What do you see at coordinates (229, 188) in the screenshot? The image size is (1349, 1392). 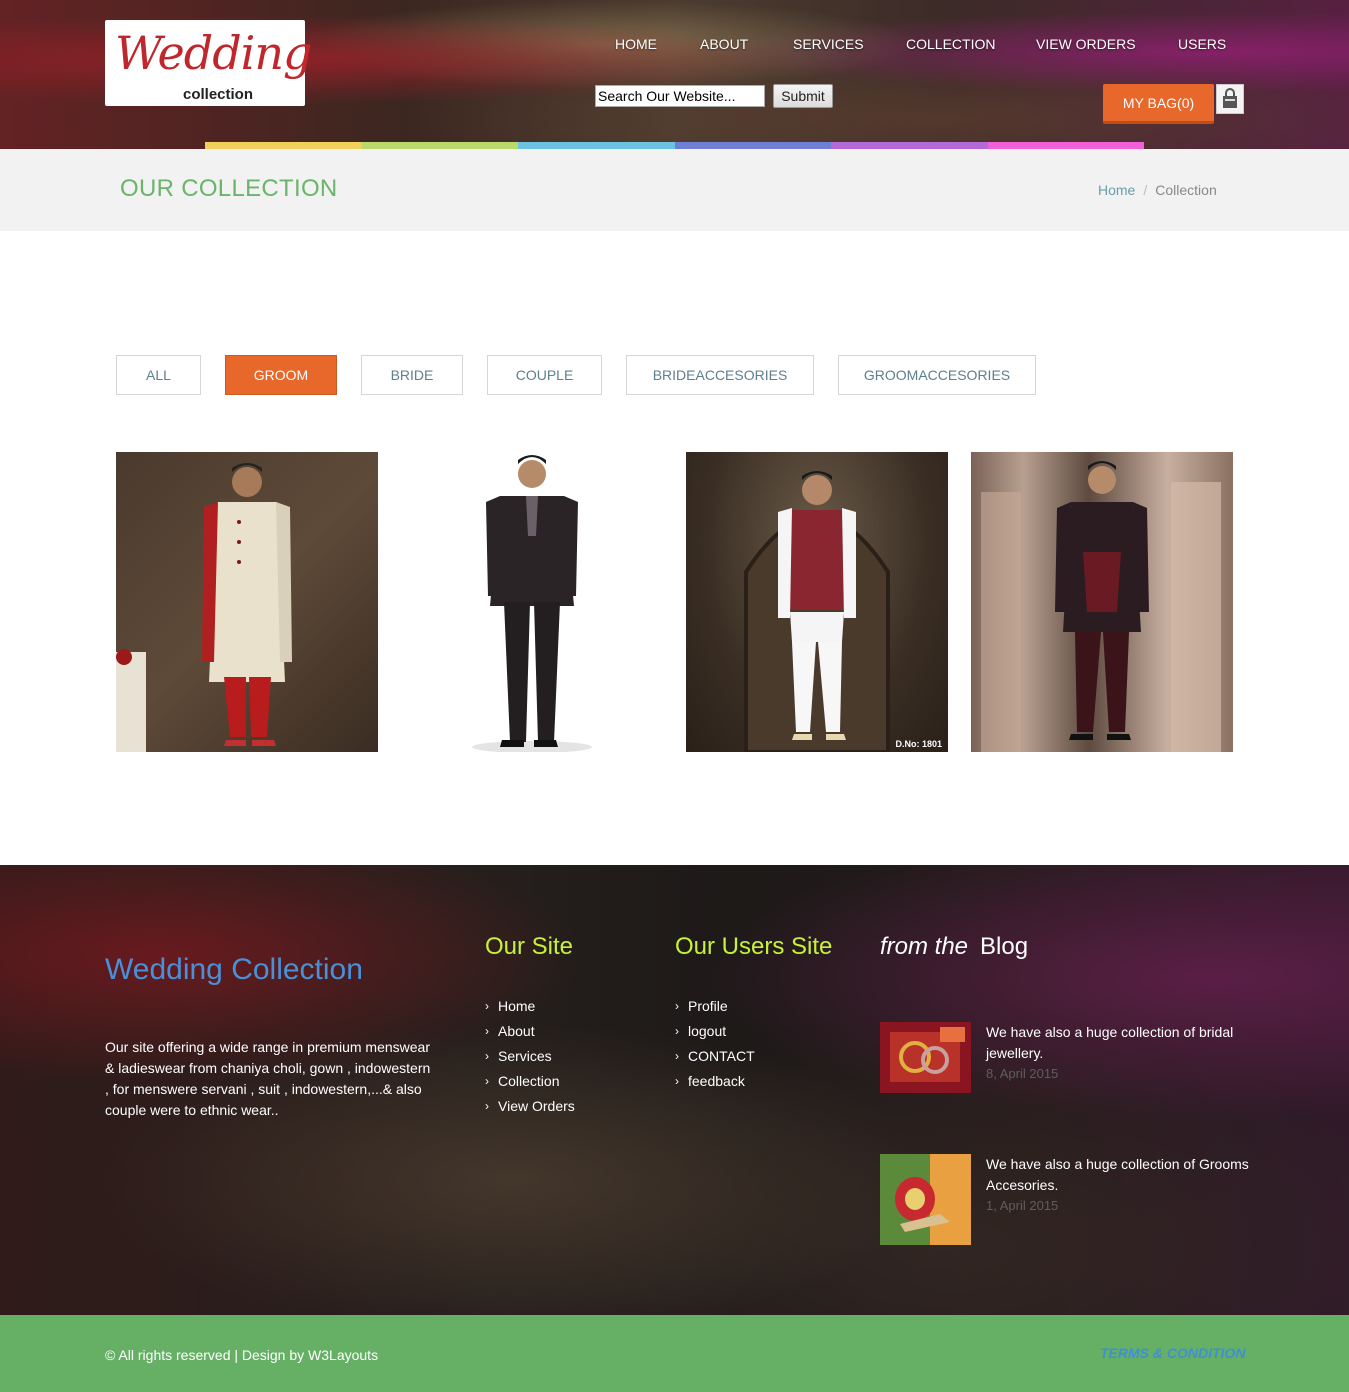 I see `page-title: OUR COLLECTION` at bounding box center [229, 188].